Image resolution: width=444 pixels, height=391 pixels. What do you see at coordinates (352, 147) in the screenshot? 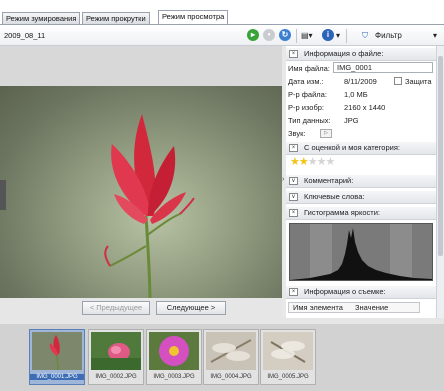
I see `section-title: С оценкой и моя категория:` at bounding box center [352, 147].